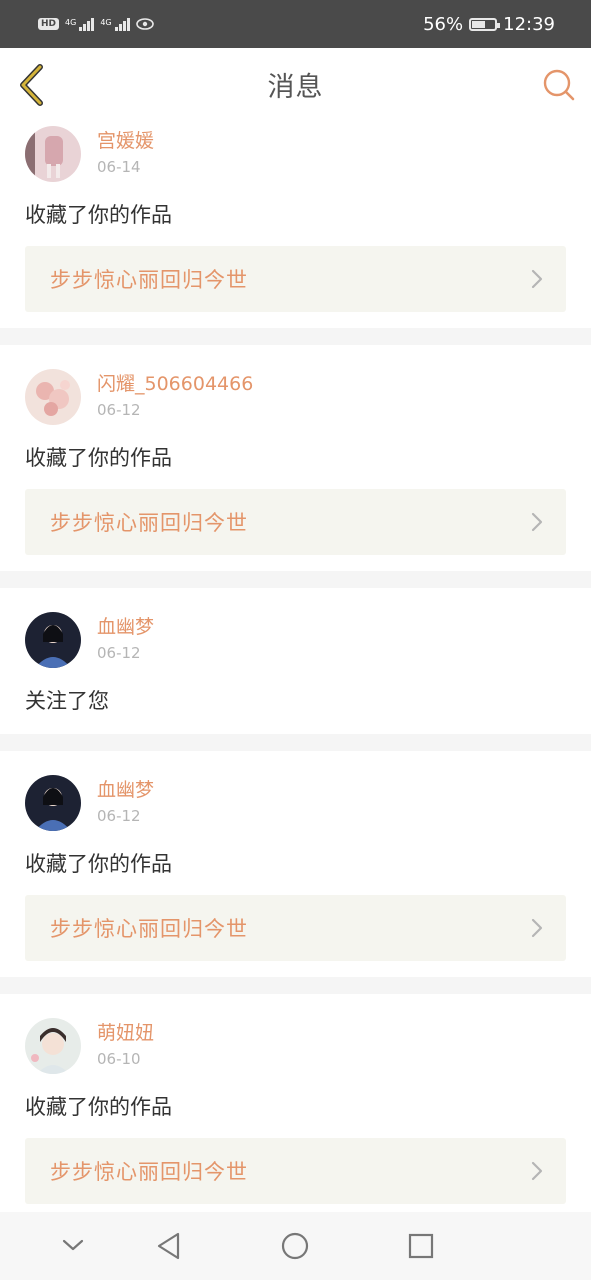 The width and height of the screenshot is (591, 1280). Describe the element at coordinates (295, 397) in the screenshot. I see `message-header: 闪耀_506604466 06-12` at that location.